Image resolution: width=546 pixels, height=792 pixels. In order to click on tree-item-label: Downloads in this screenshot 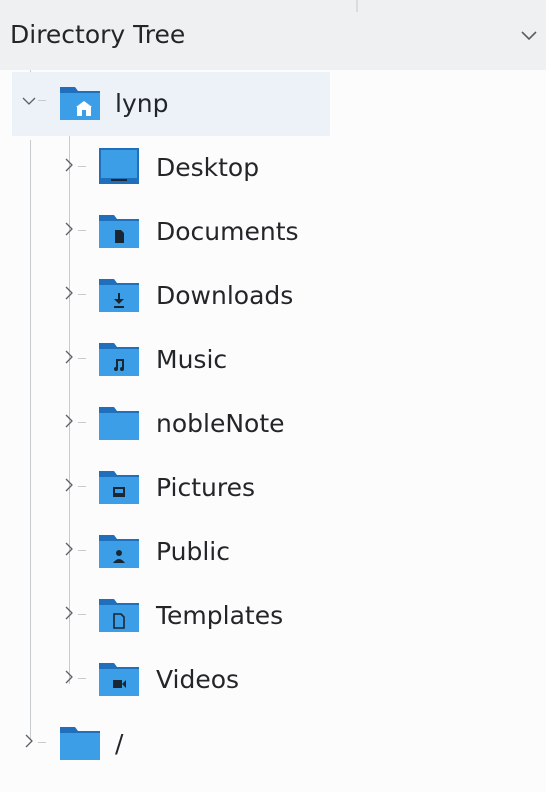, I will do `click(225, 295)`.